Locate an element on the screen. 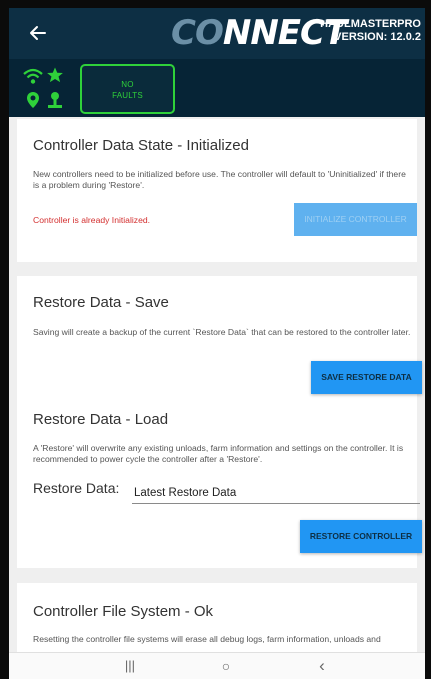  faults-indicator: NO FAULTS is located at coordinates (127, 89).